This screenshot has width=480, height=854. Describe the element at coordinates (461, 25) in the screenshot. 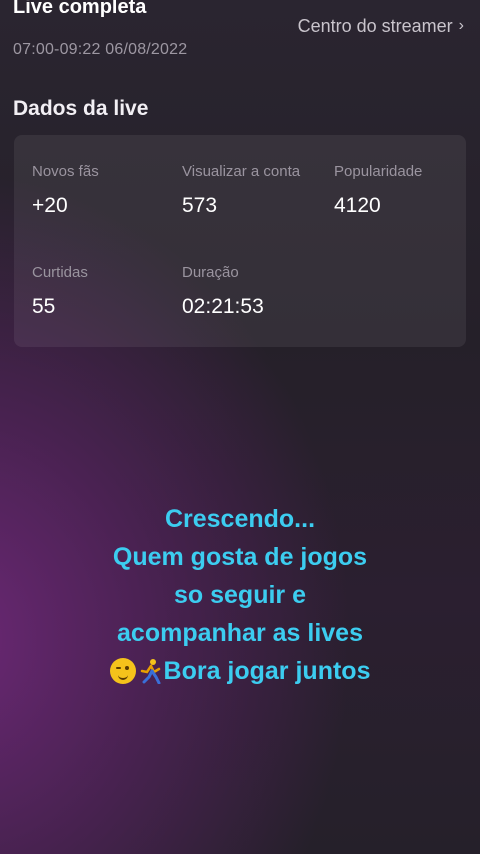

I see `chevron-right-icon: ›` at that location.